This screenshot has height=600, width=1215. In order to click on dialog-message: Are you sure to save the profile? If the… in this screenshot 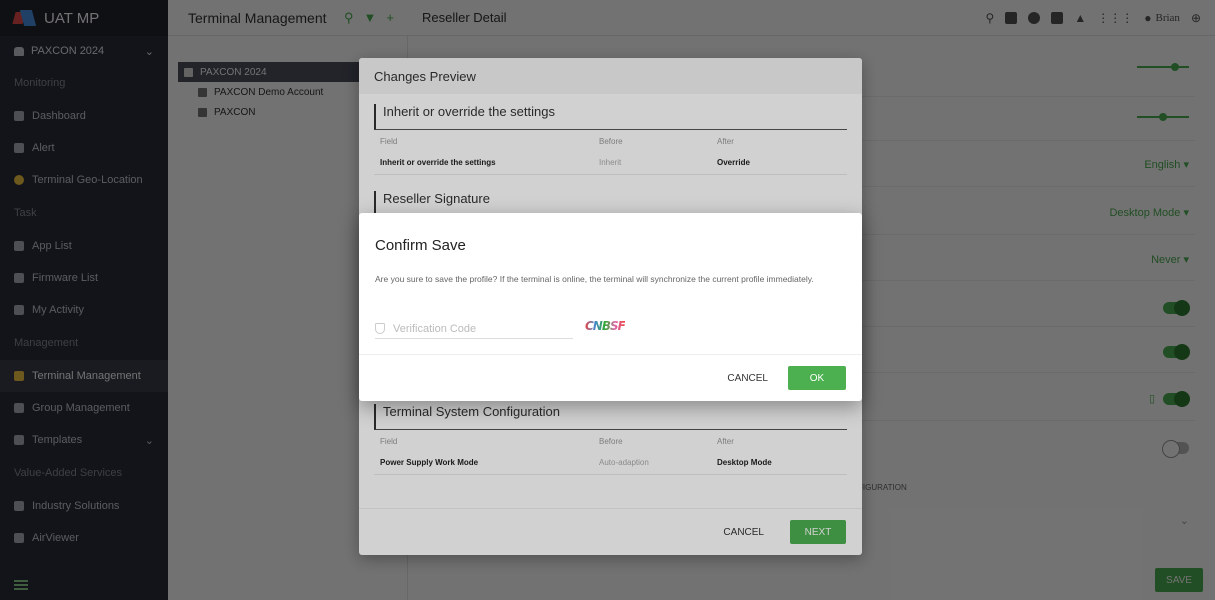, I will do `click(594, 279)`.